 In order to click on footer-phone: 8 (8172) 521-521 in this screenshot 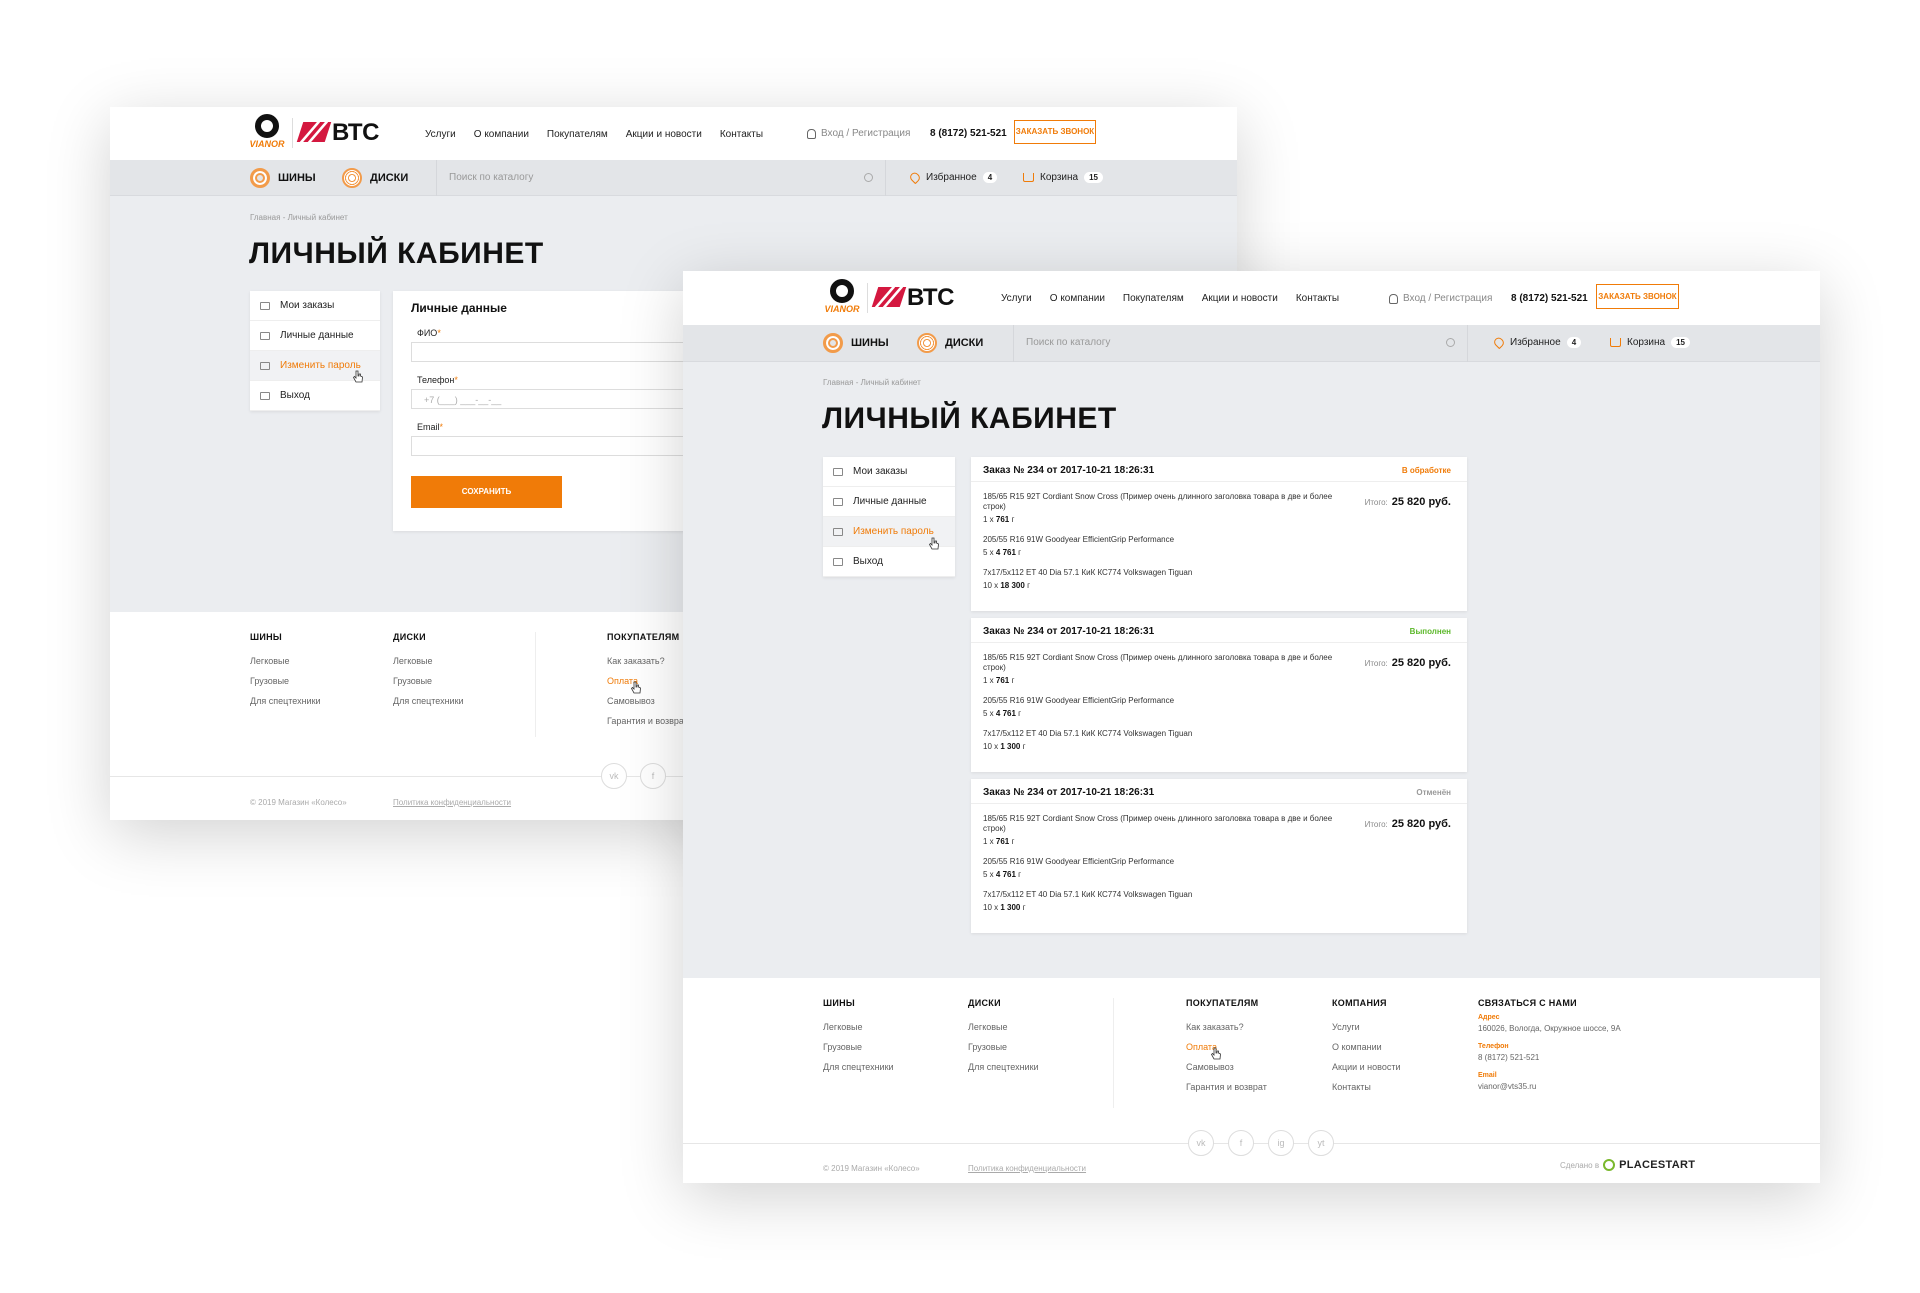, I will do `click(1549, 1057)`.